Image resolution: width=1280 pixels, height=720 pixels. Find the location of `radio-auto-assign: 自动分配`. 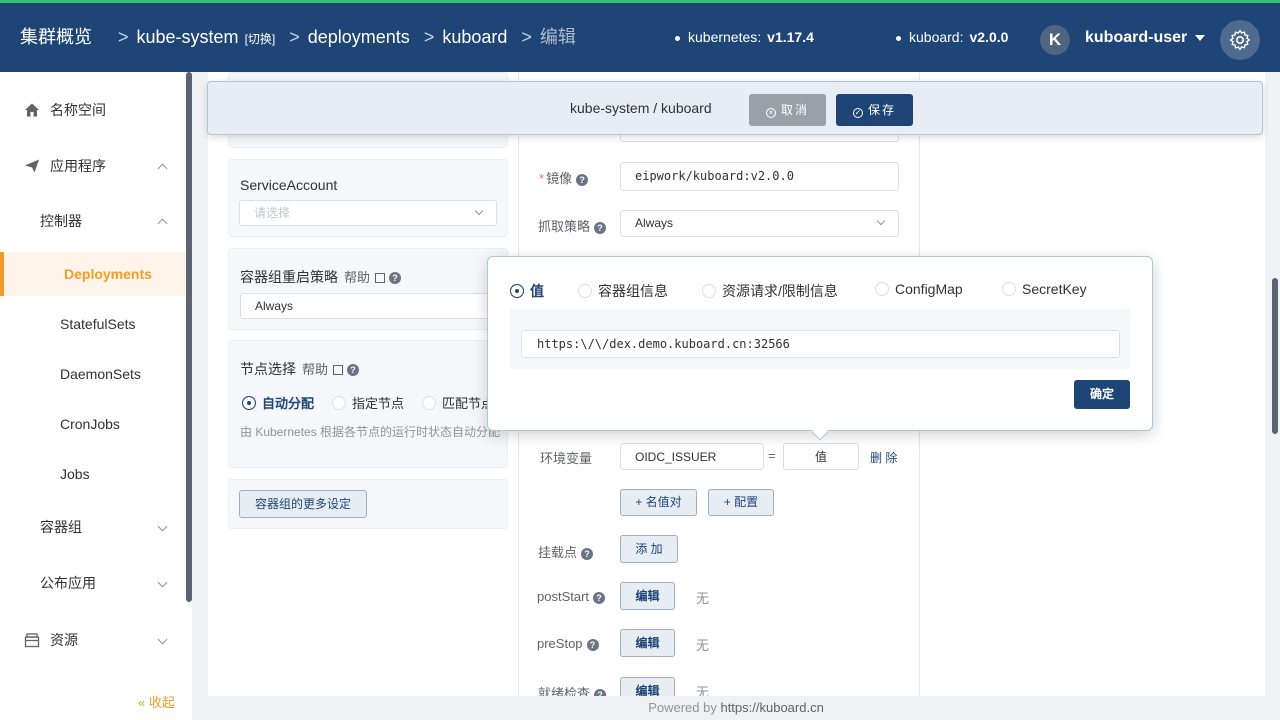

radio-auto-assign: 自动分配 is located at coordinates (278, 402).